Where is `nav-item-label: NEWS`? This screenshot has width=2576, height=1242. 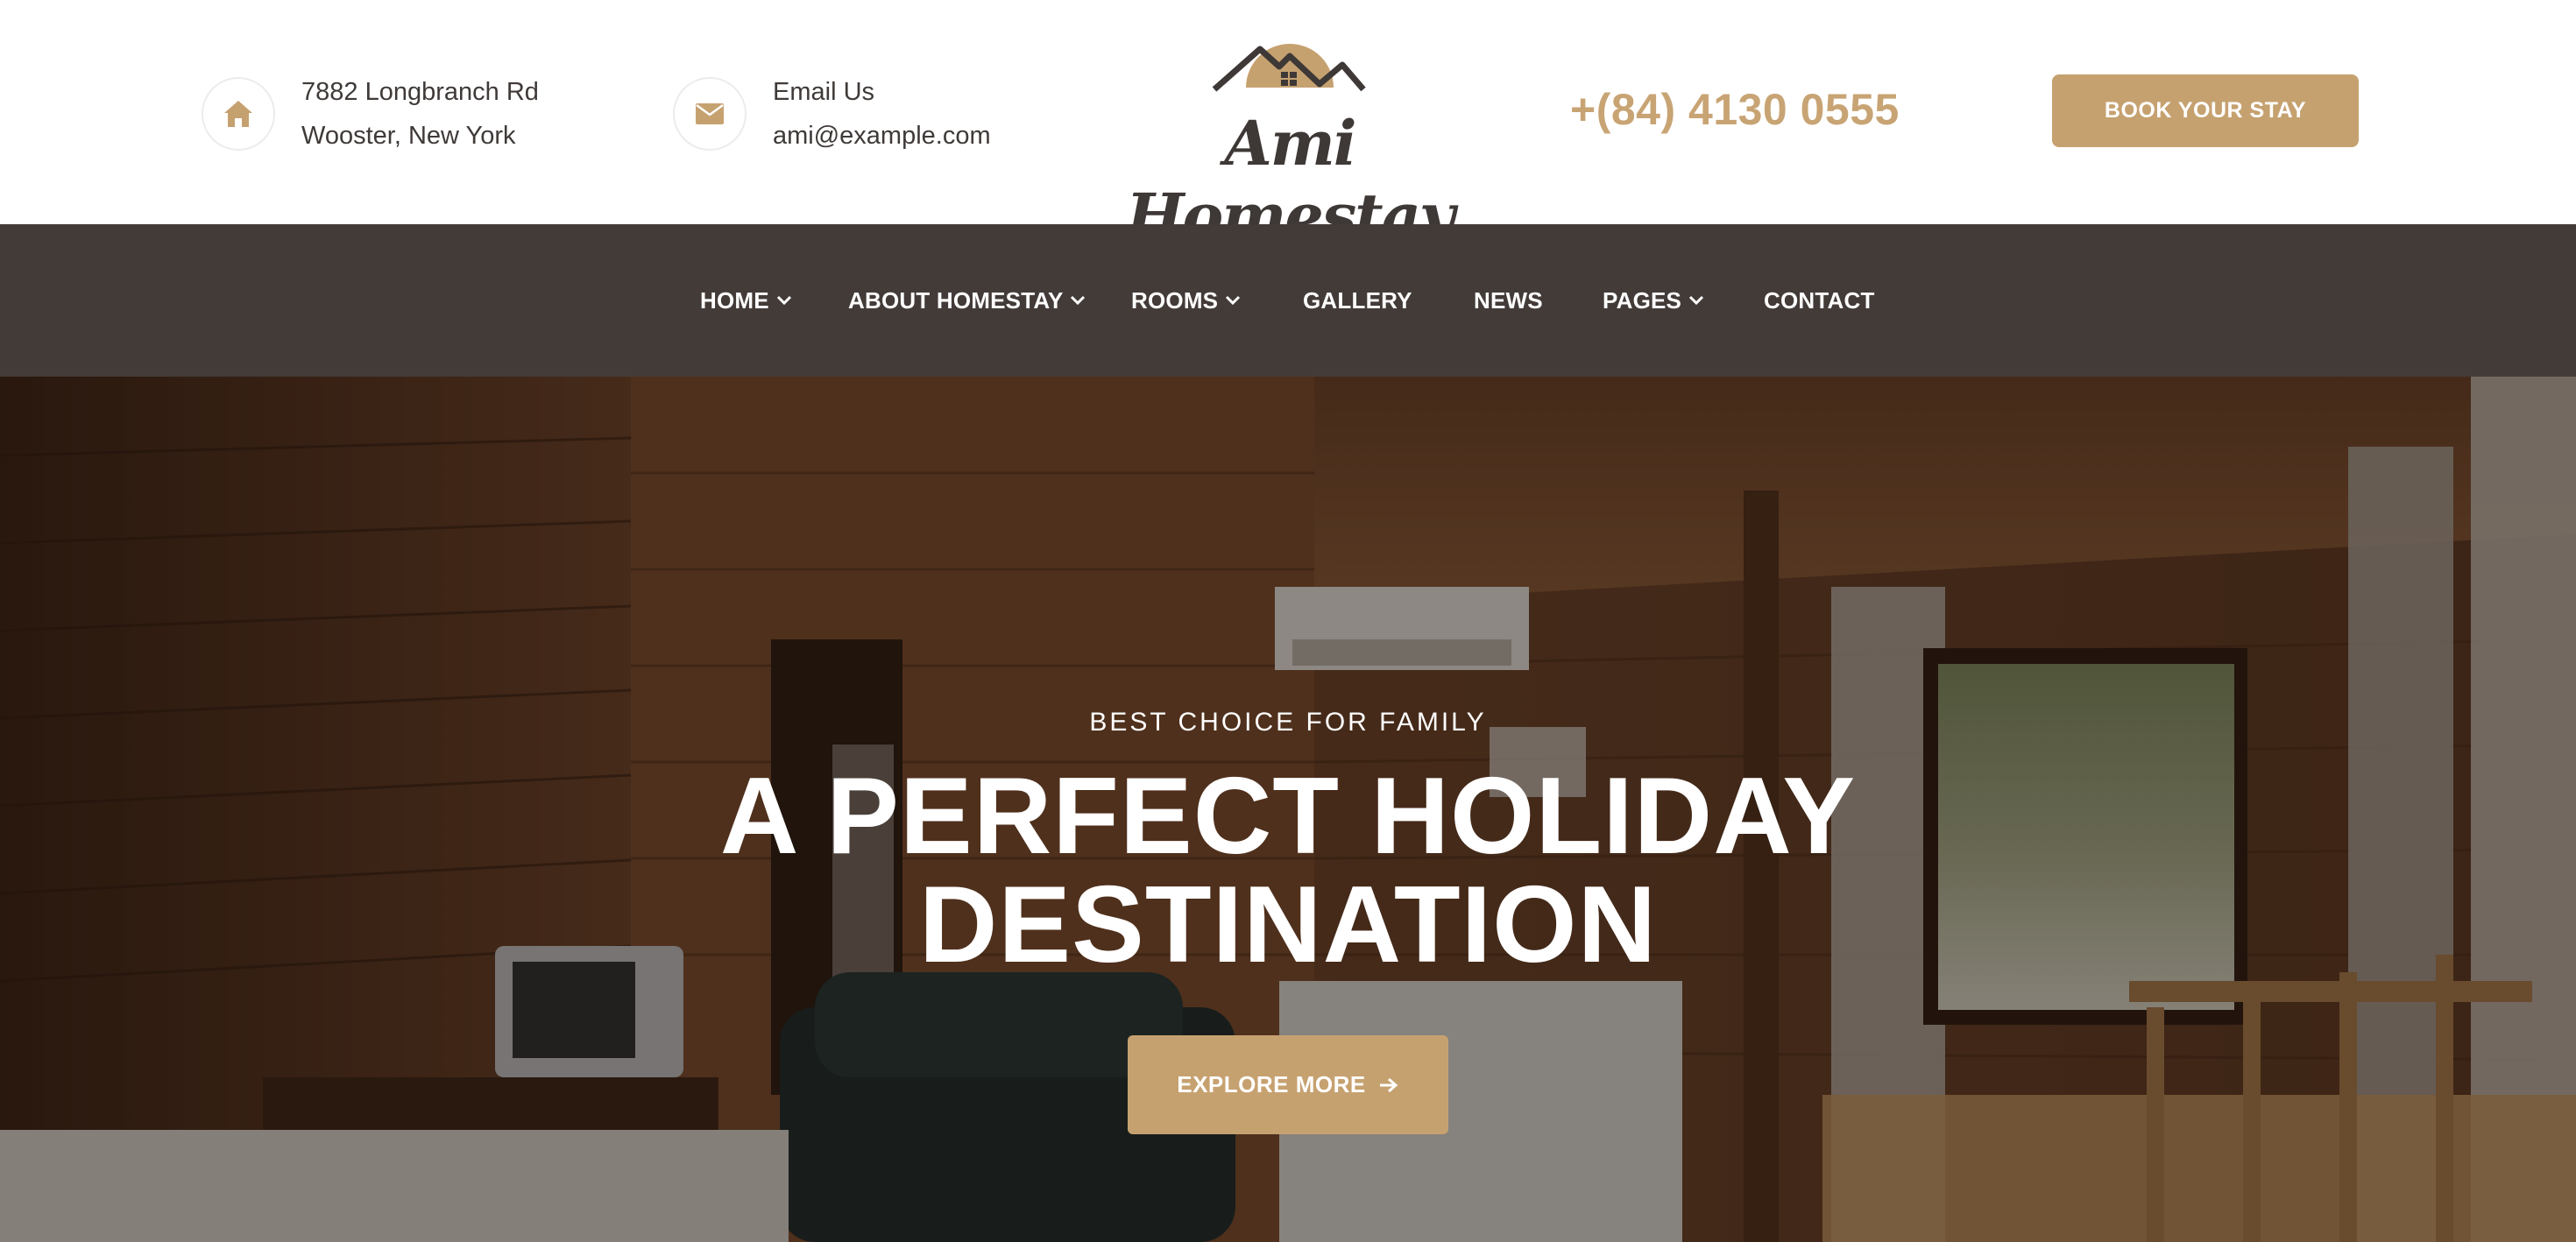
nav-item-label: NEWS is located at coordinates (1508, 300).